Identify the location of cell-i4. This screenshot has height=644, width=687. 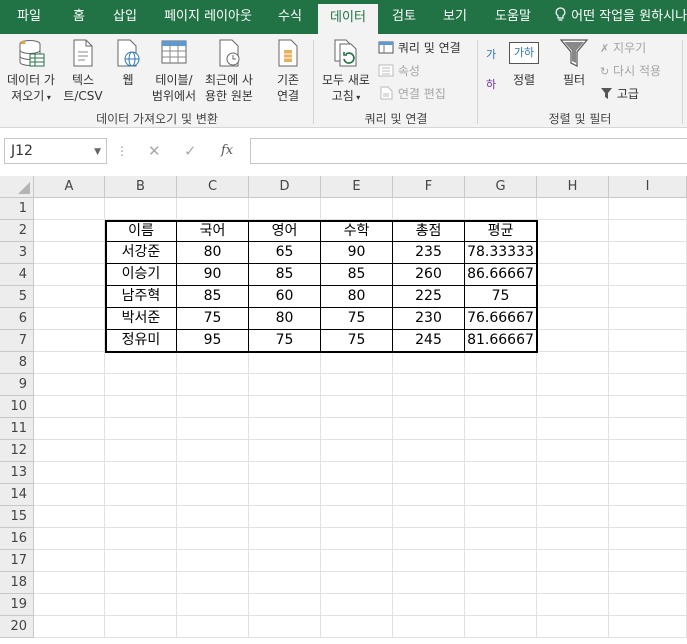
(648, 275).